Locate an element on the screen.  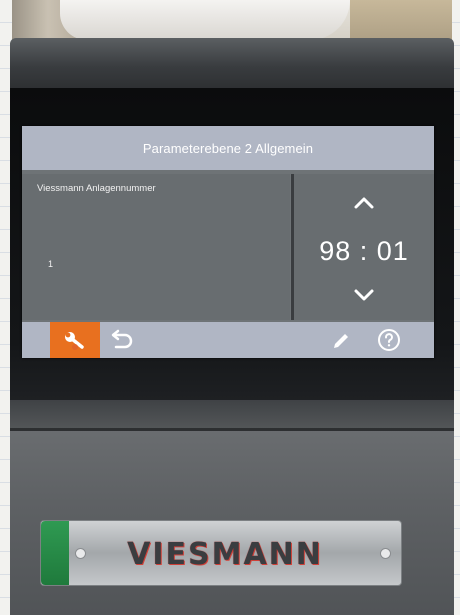
chevron-up-icon is located at coordinates (364, 202).